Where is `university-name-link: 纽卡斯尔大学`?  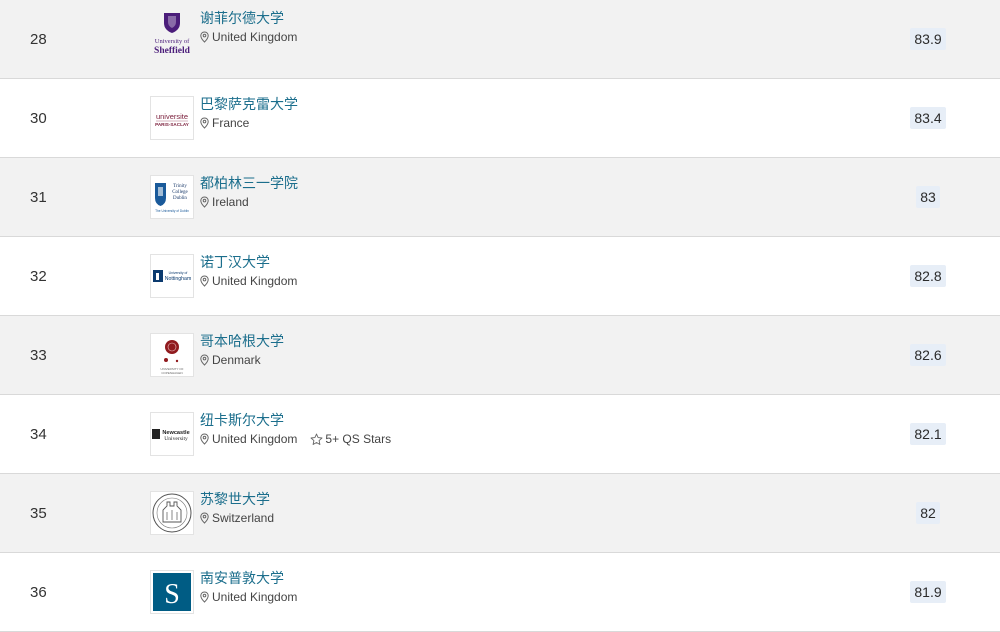 university-name-link: 纽卡斯尔大学 is located at coordinates (242, 420).